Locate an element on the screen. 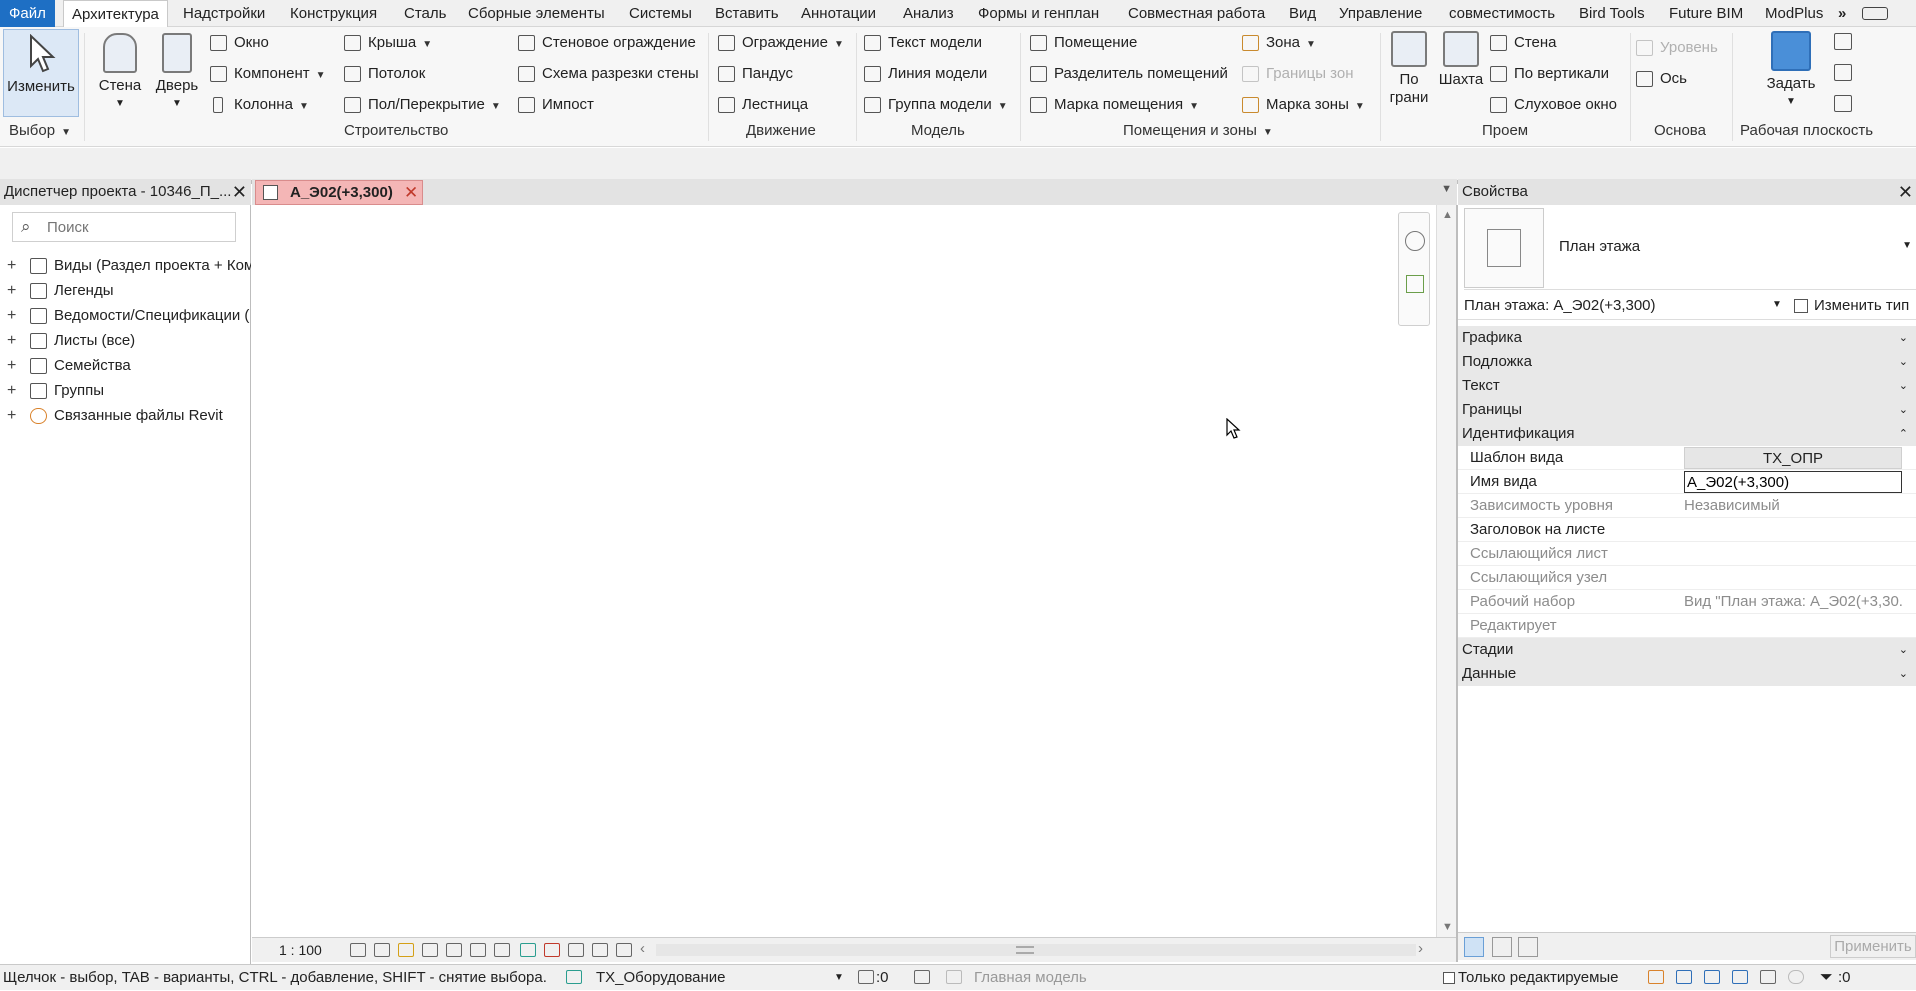  grid-button: Ось is located at coordinates (1660, 79).